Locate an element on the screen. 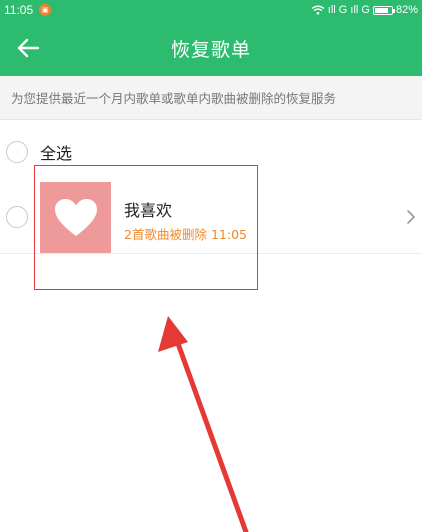 Image resolution: width=422 pixels, height=532 pixels. battery-icon is located at coordinates (383, 10).